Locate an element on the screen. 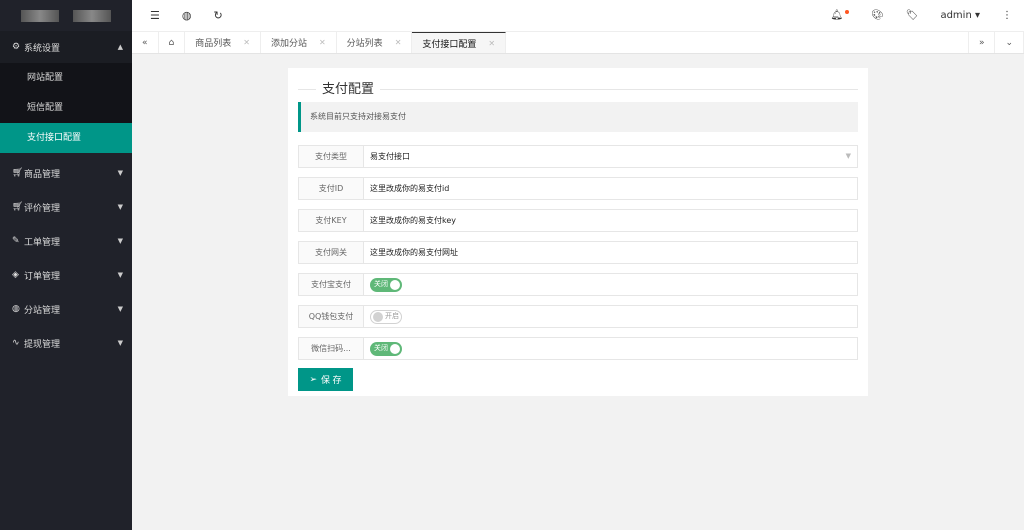  tab-add-substation: 添加分站 ✕ is located at coordinates (299, 42).